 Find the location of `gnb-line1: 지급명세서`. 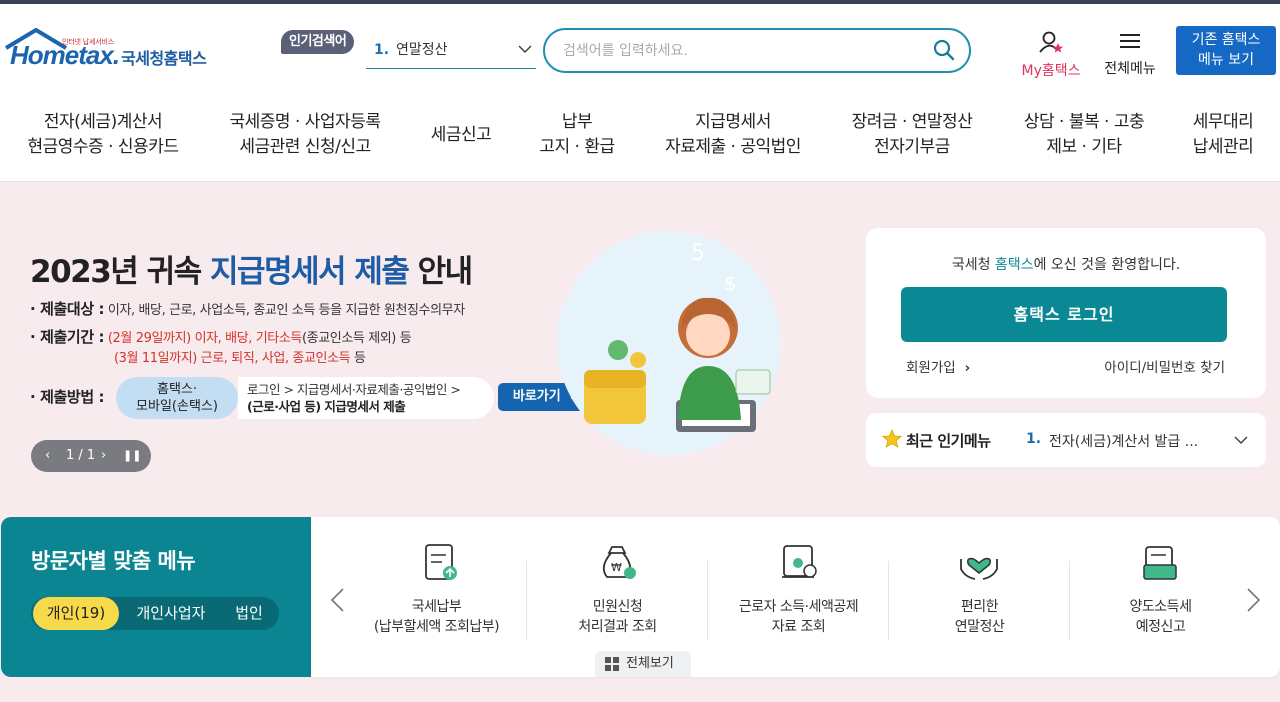

gnb-line1: 지급명세서 is located at coordinates (733, 122).